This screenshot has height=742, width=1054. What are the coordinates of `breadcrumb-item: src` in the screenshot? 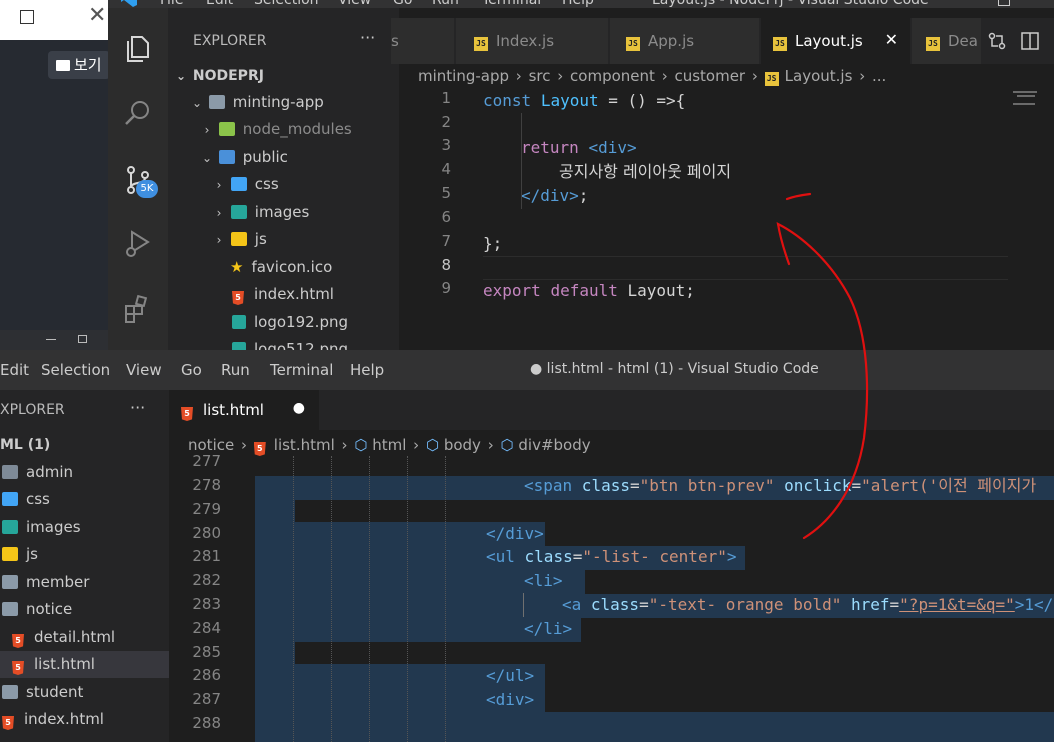 It's located at (540, 76).